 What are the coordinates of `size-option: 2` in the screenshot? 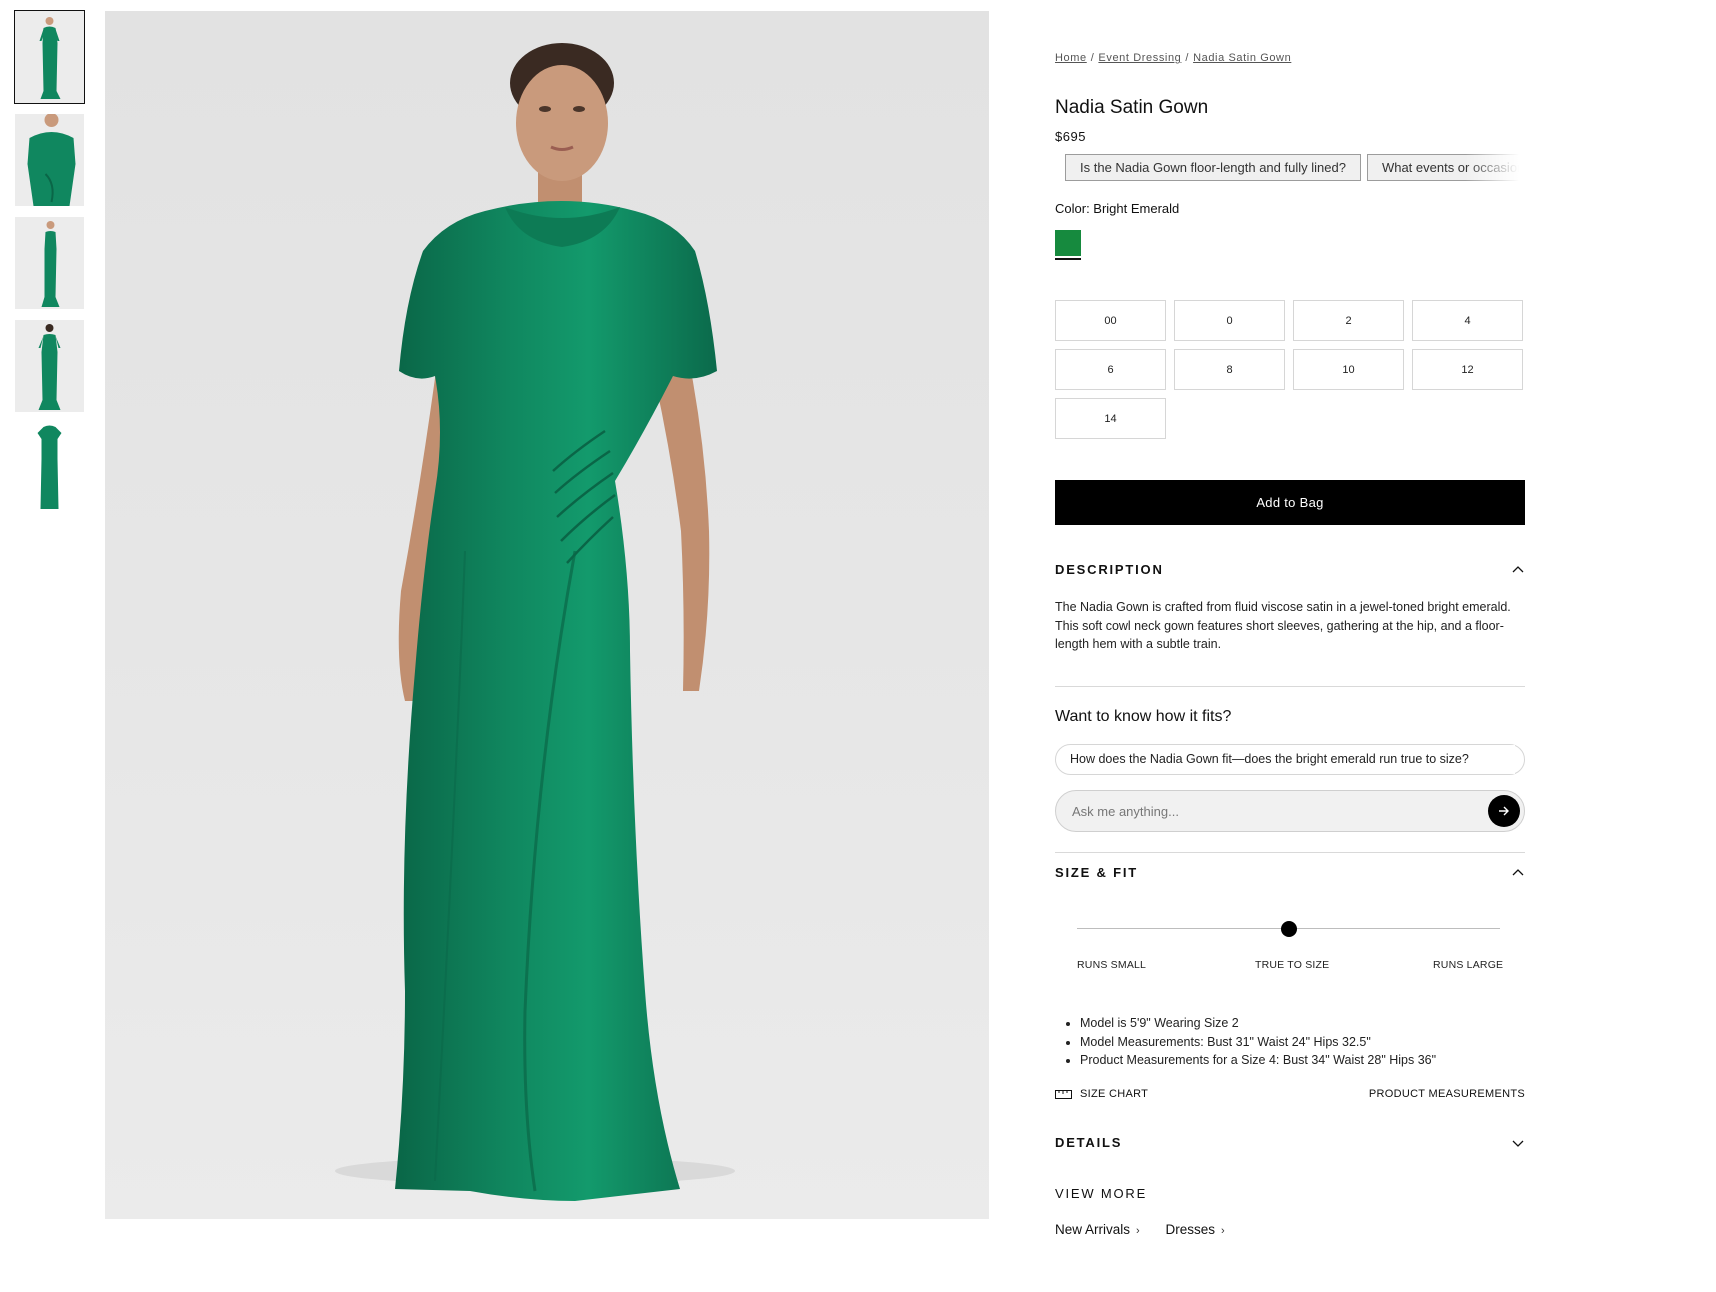 It's located at (1348, 320).